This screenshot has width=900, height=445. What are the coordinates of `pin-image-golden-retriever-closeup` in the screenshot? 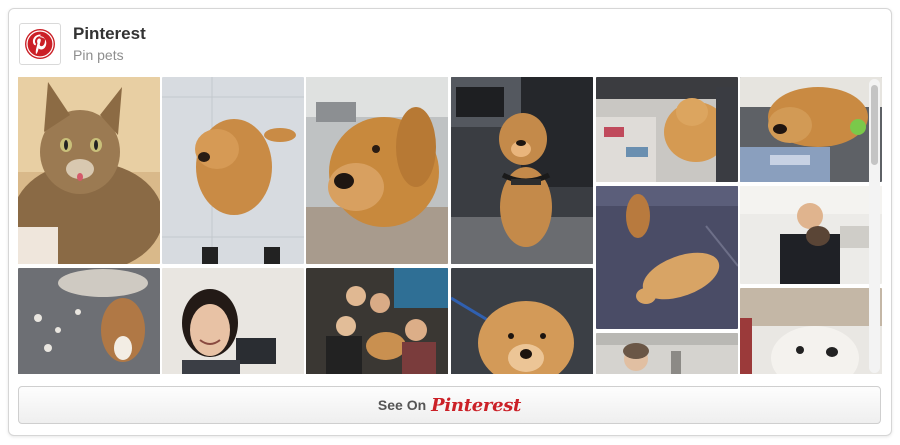 It's located at (377, 170).